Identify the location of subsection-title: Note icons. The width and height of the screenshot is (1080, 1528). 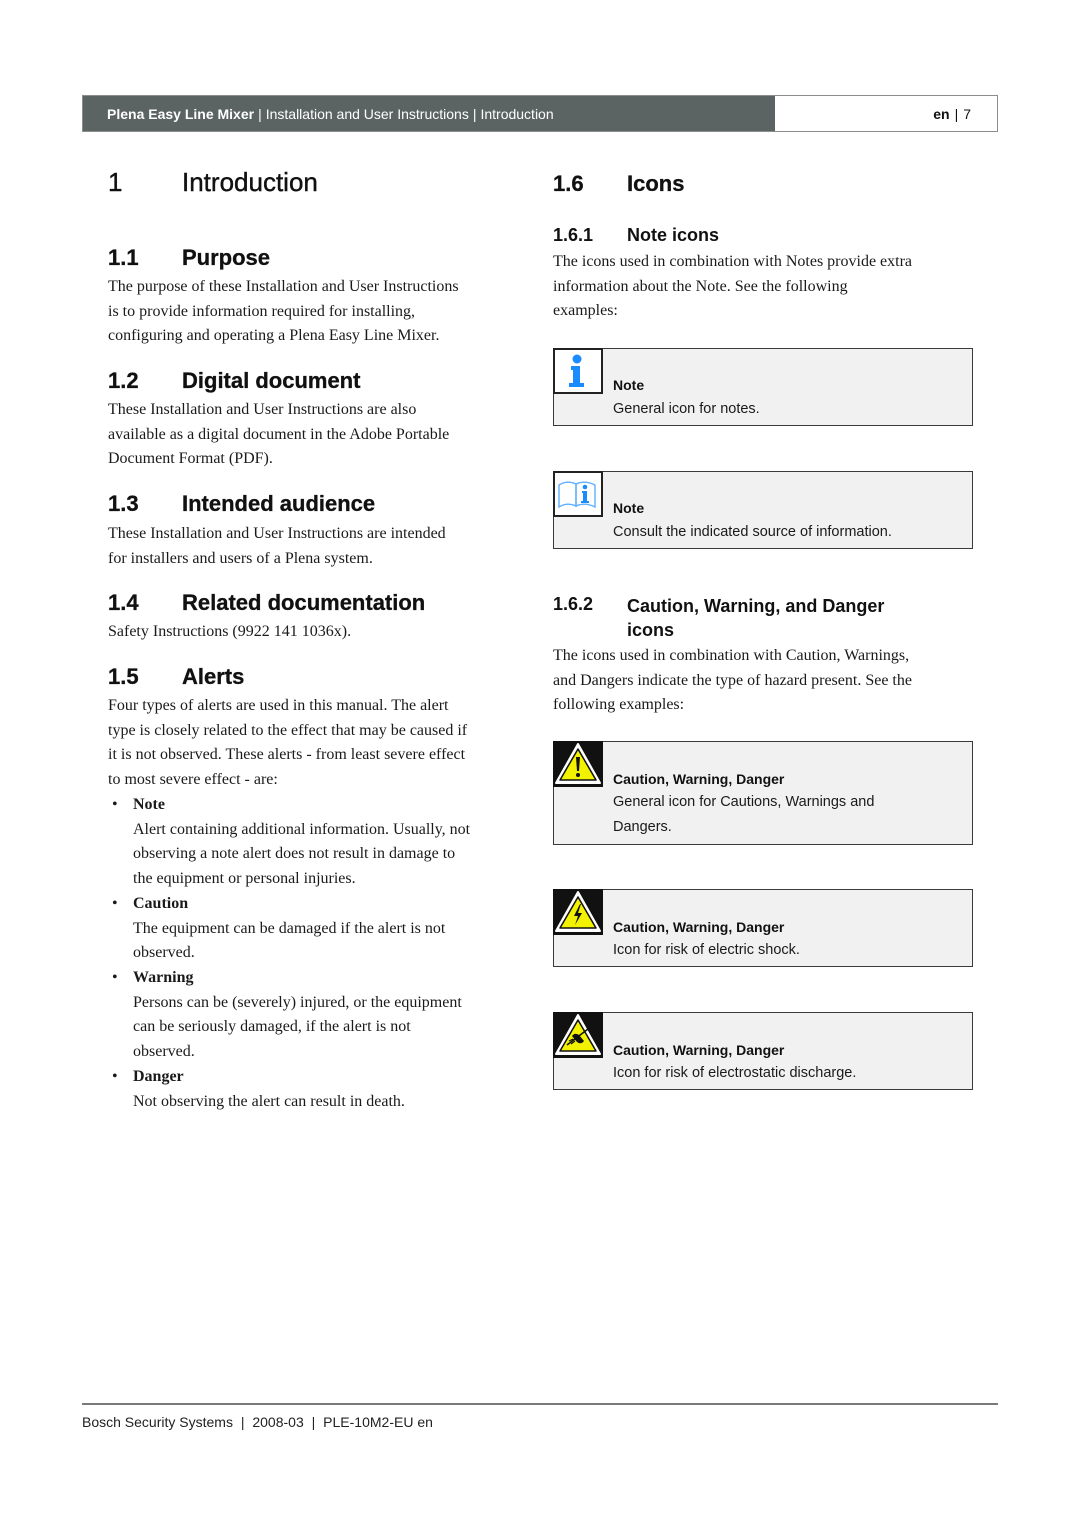
(673, 235).